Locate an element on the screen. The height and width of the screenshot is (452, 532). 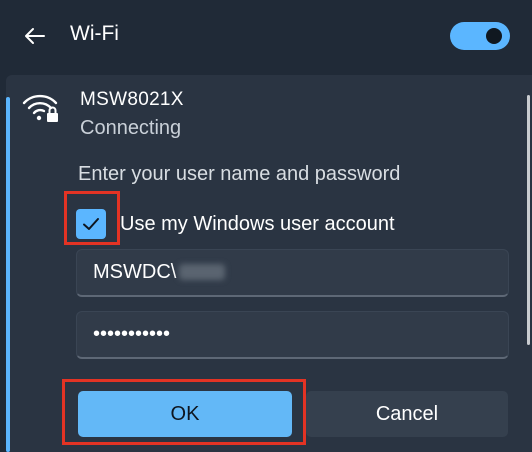
username-input is located at coordinates (293, 272).